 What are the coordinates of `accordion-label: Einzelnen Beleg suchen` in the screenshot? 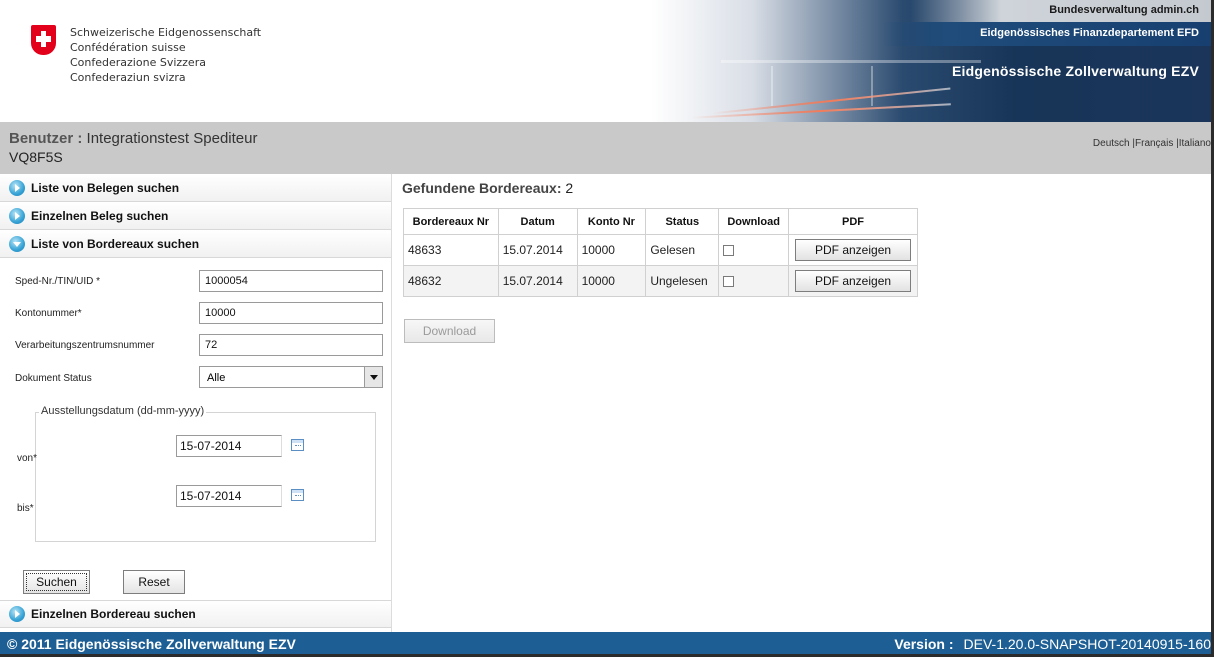 It's located at (100, 215).